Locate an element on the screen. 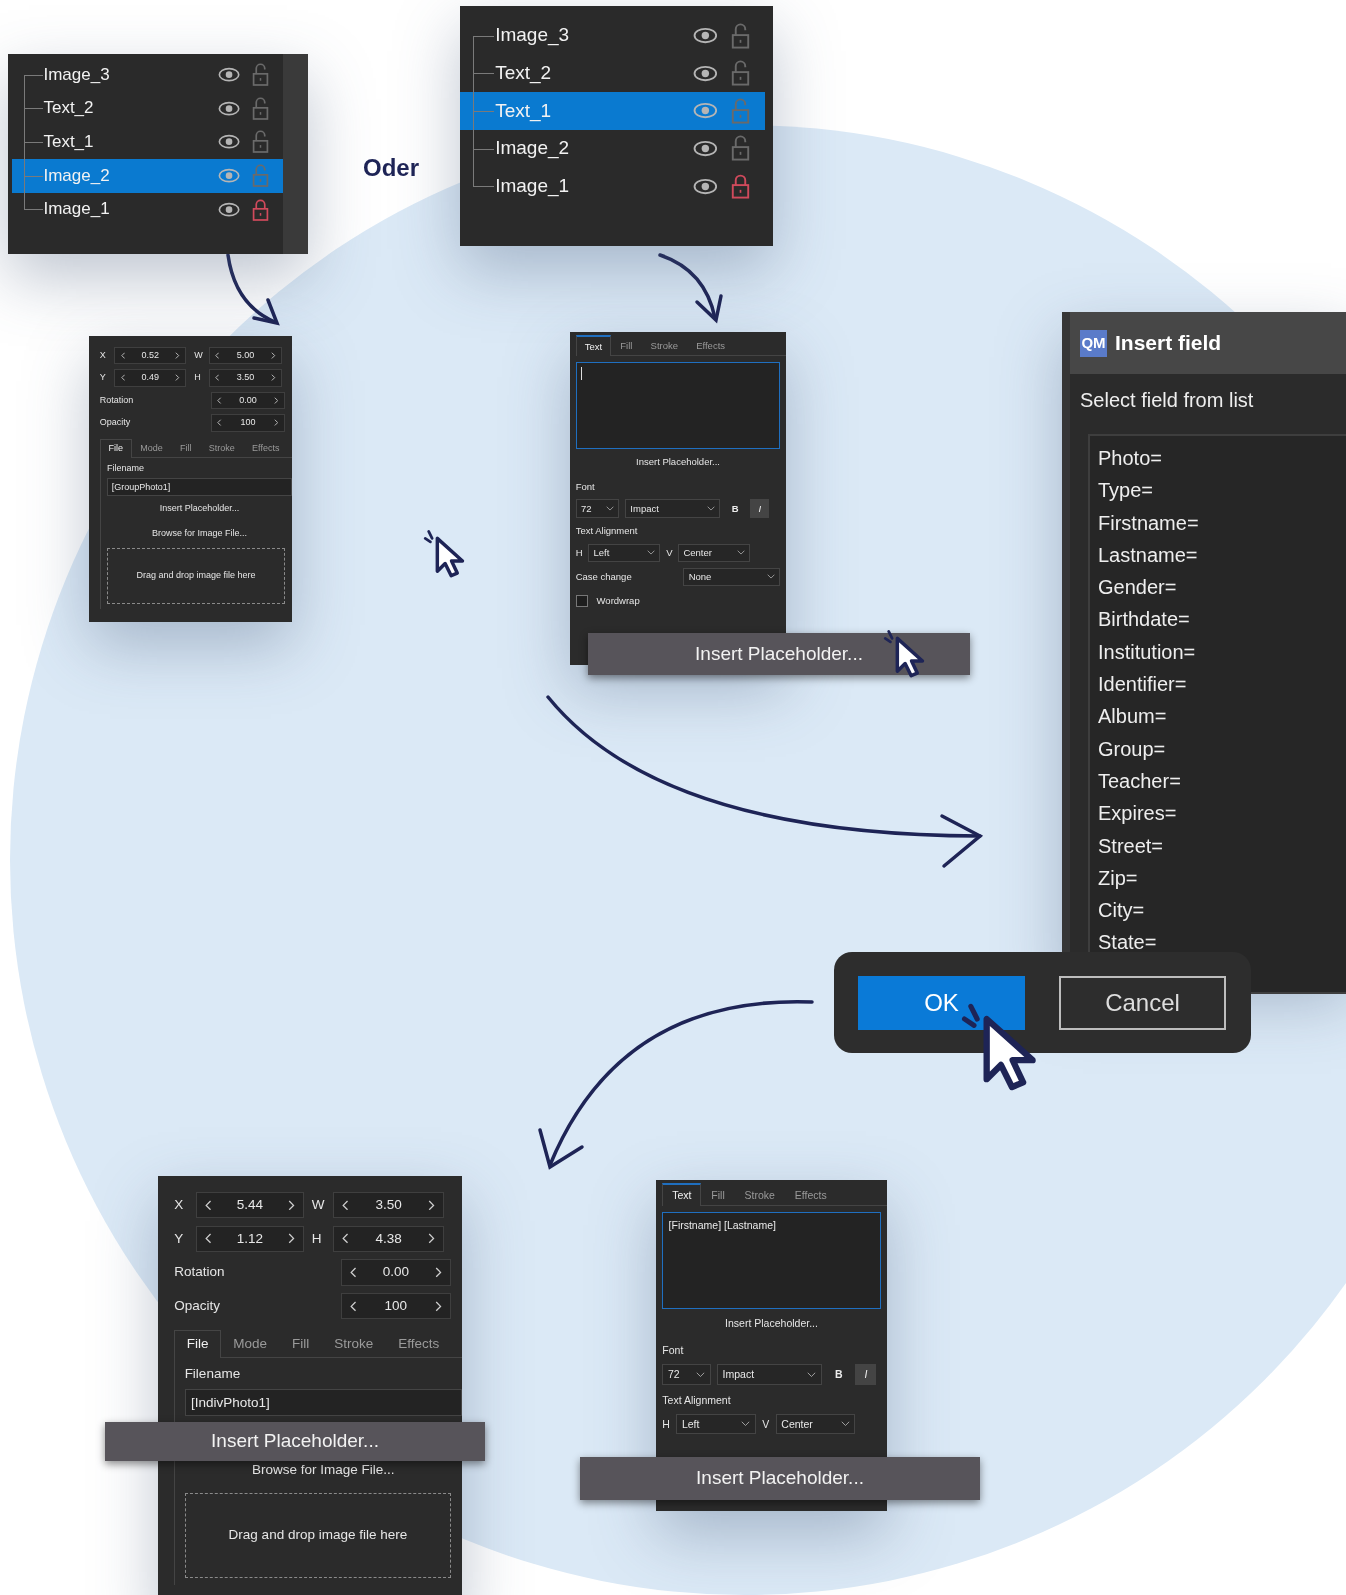  list-item: Firstname= is located at coordinates (1148, 522).